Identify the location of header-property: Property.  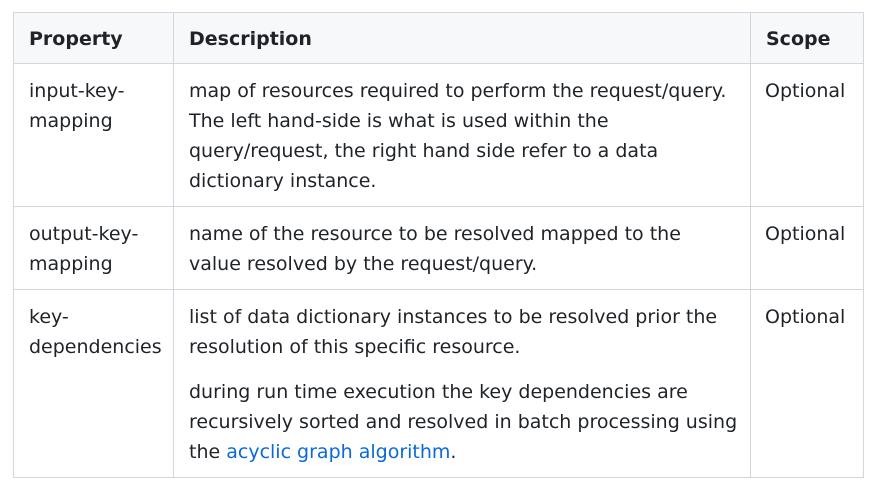
(93, 38).